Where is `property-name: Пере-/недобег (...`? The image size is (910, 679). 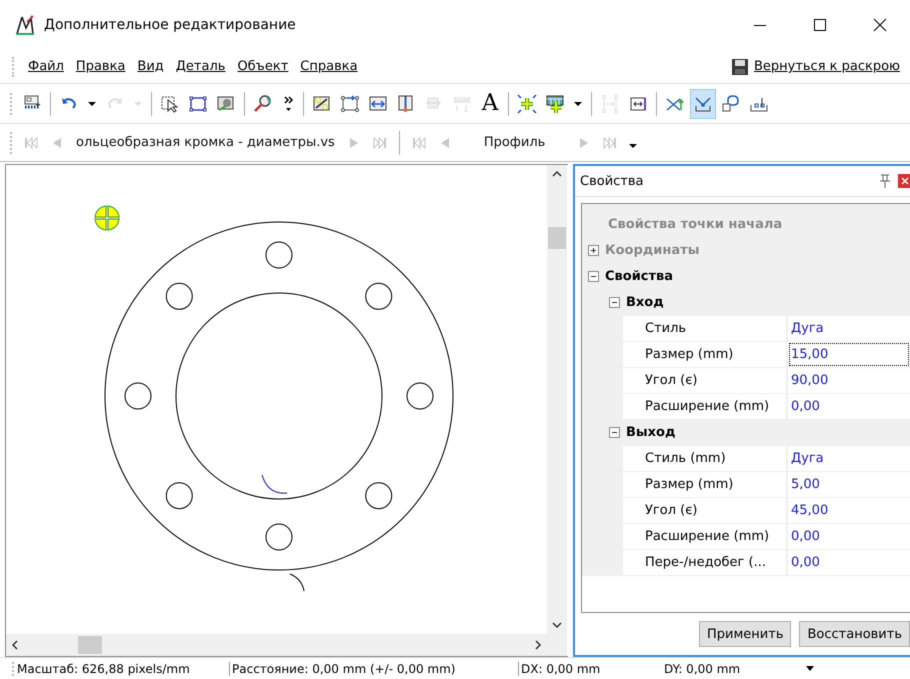
property-name: Пере-/недобег (... is located at coordinates (704, 562).